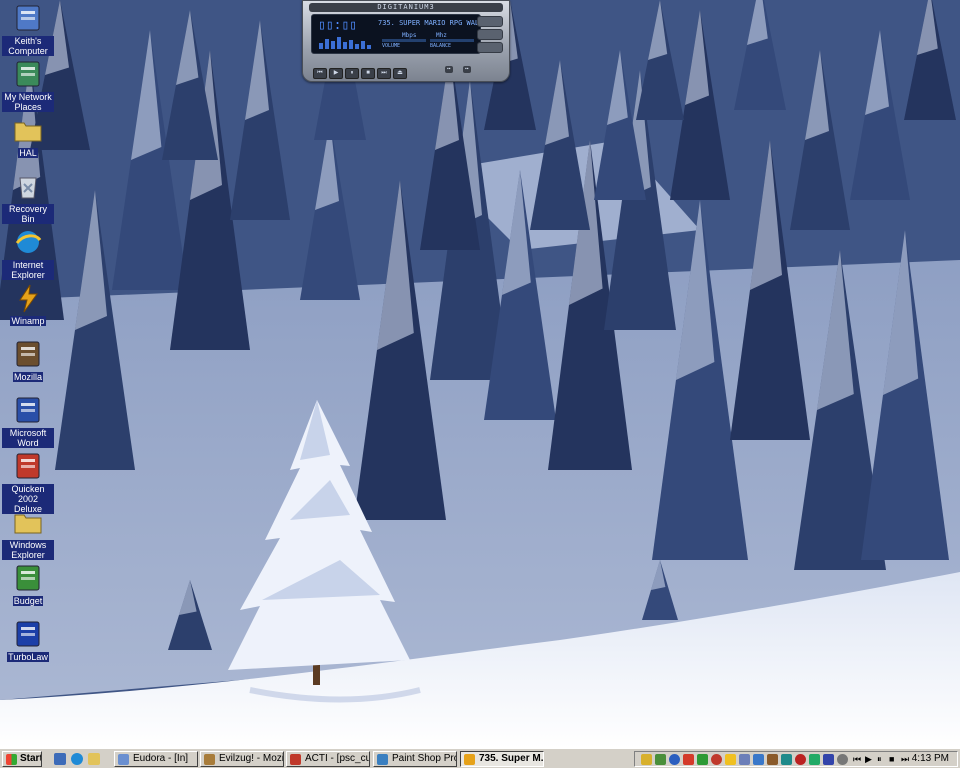 This screenshot has height=768, width=960. I want to click on desktop-icon: Windows Explorer, so click(28, 533).